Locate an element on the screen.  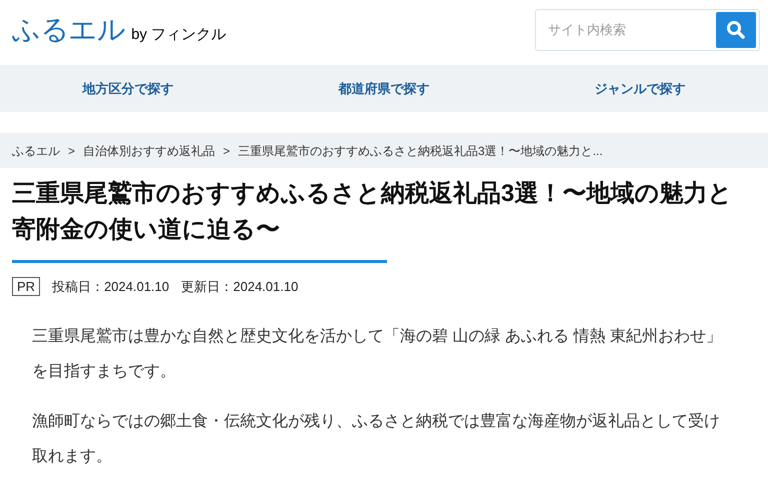
site-logo: ふるエル is located at coordinates (69, 30).